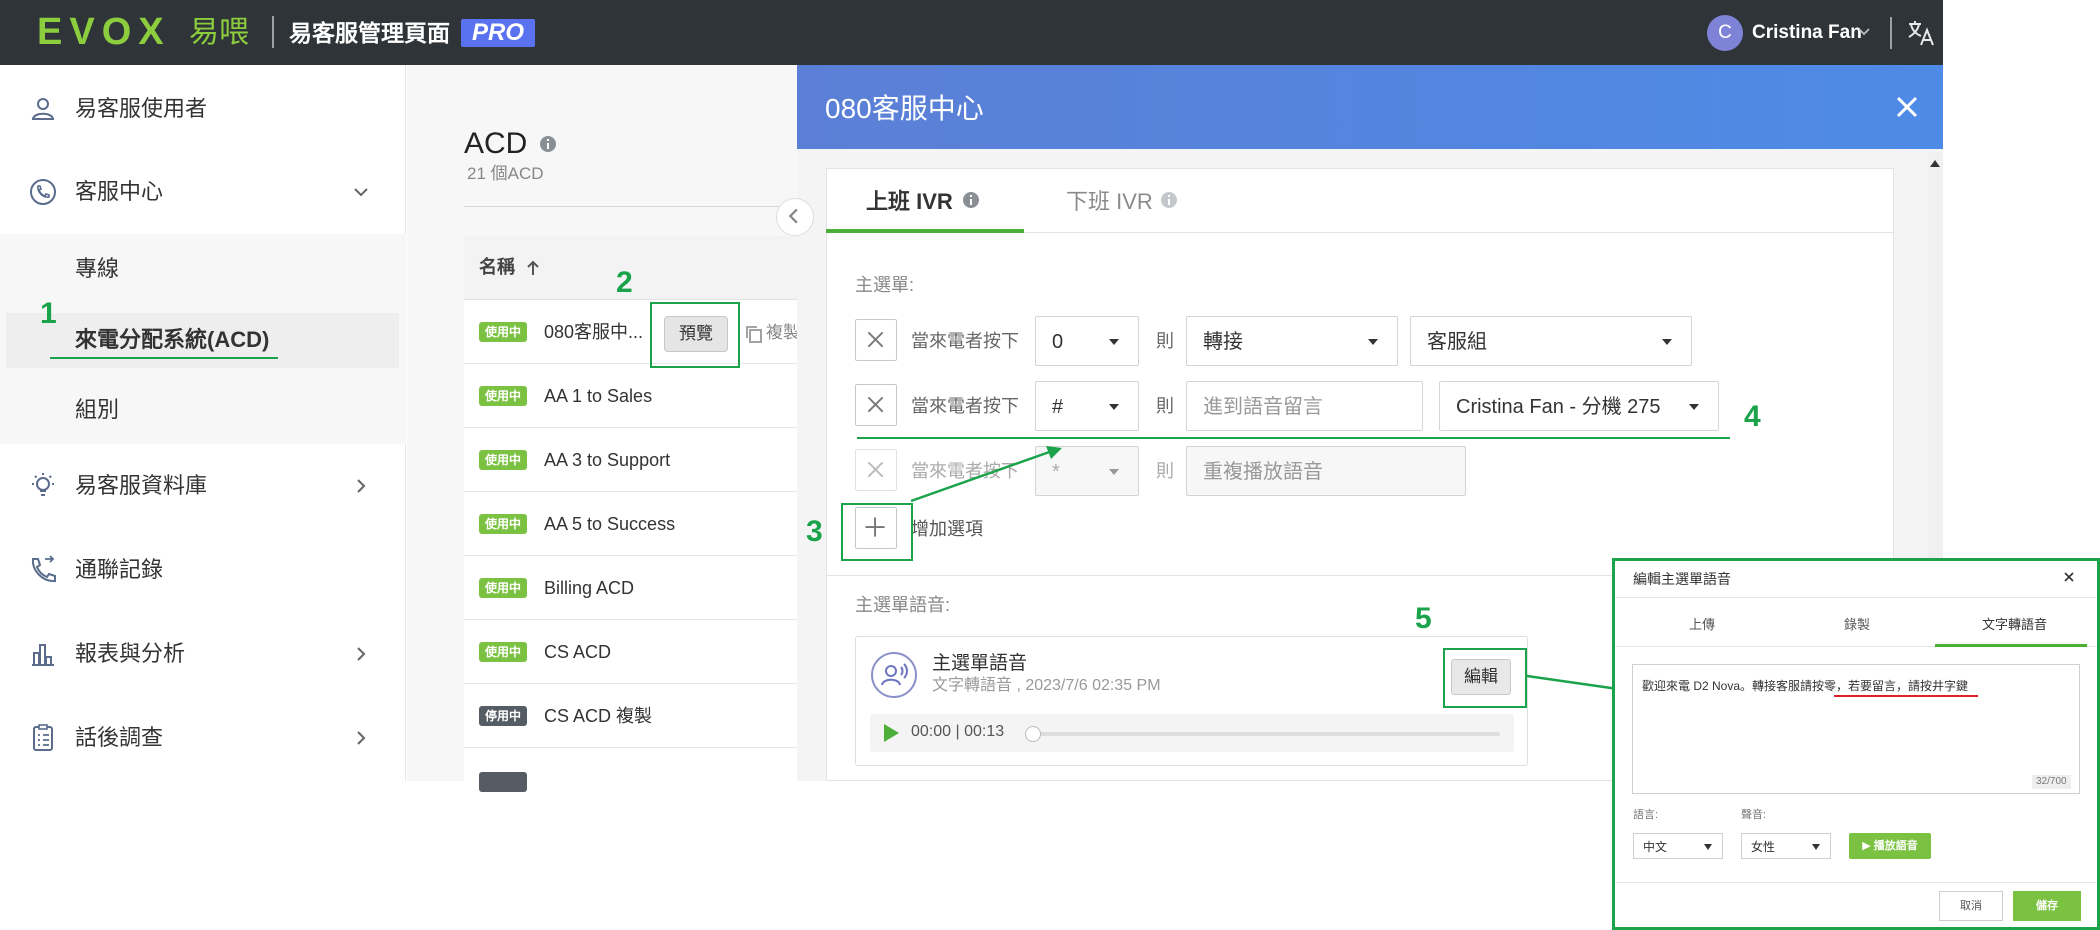  I want to click on pro-badge: PRO, so click(498, 33).